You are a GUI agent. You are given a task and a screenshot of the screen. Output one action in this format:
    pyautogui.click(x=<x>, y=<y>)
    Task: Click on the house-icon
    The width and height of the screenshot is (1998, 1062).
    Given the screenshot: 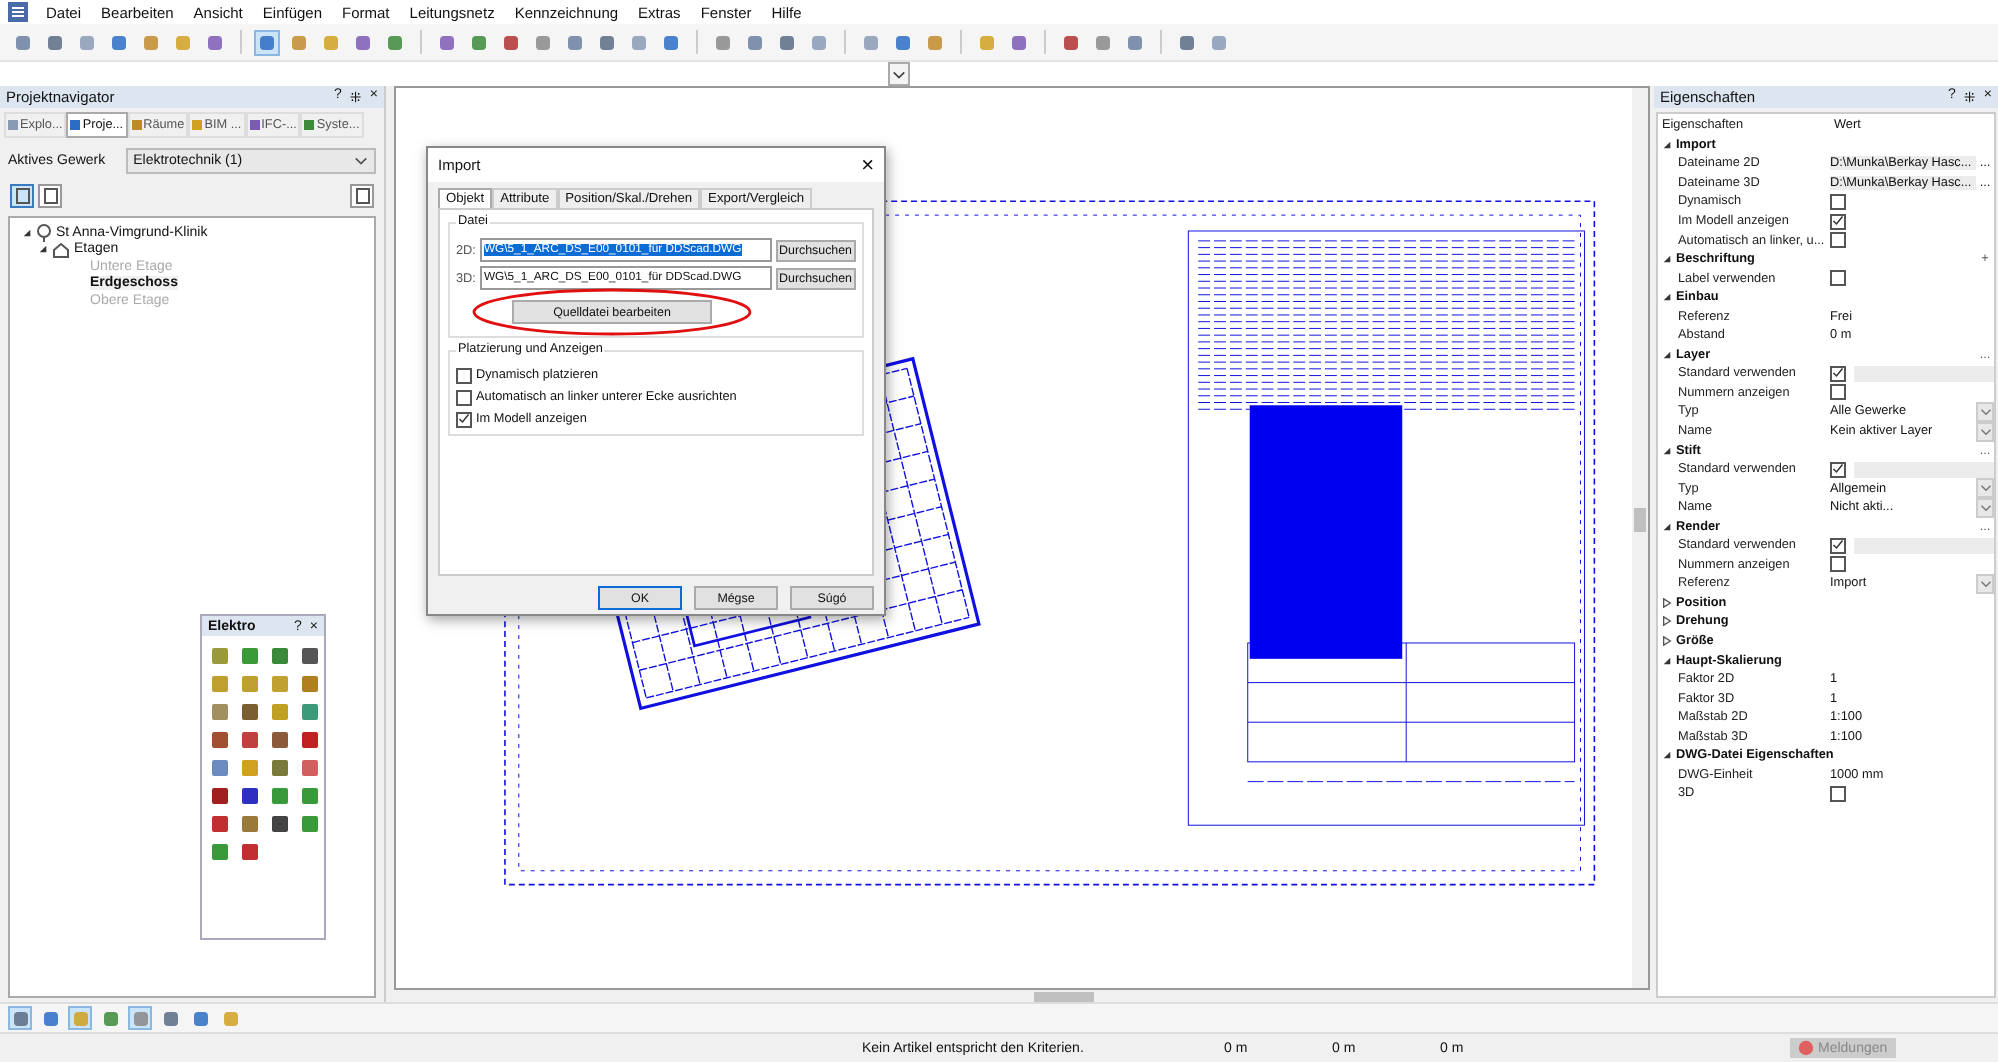 What is the action you would take?
    pyautogui.click(x=61, y=249)
    